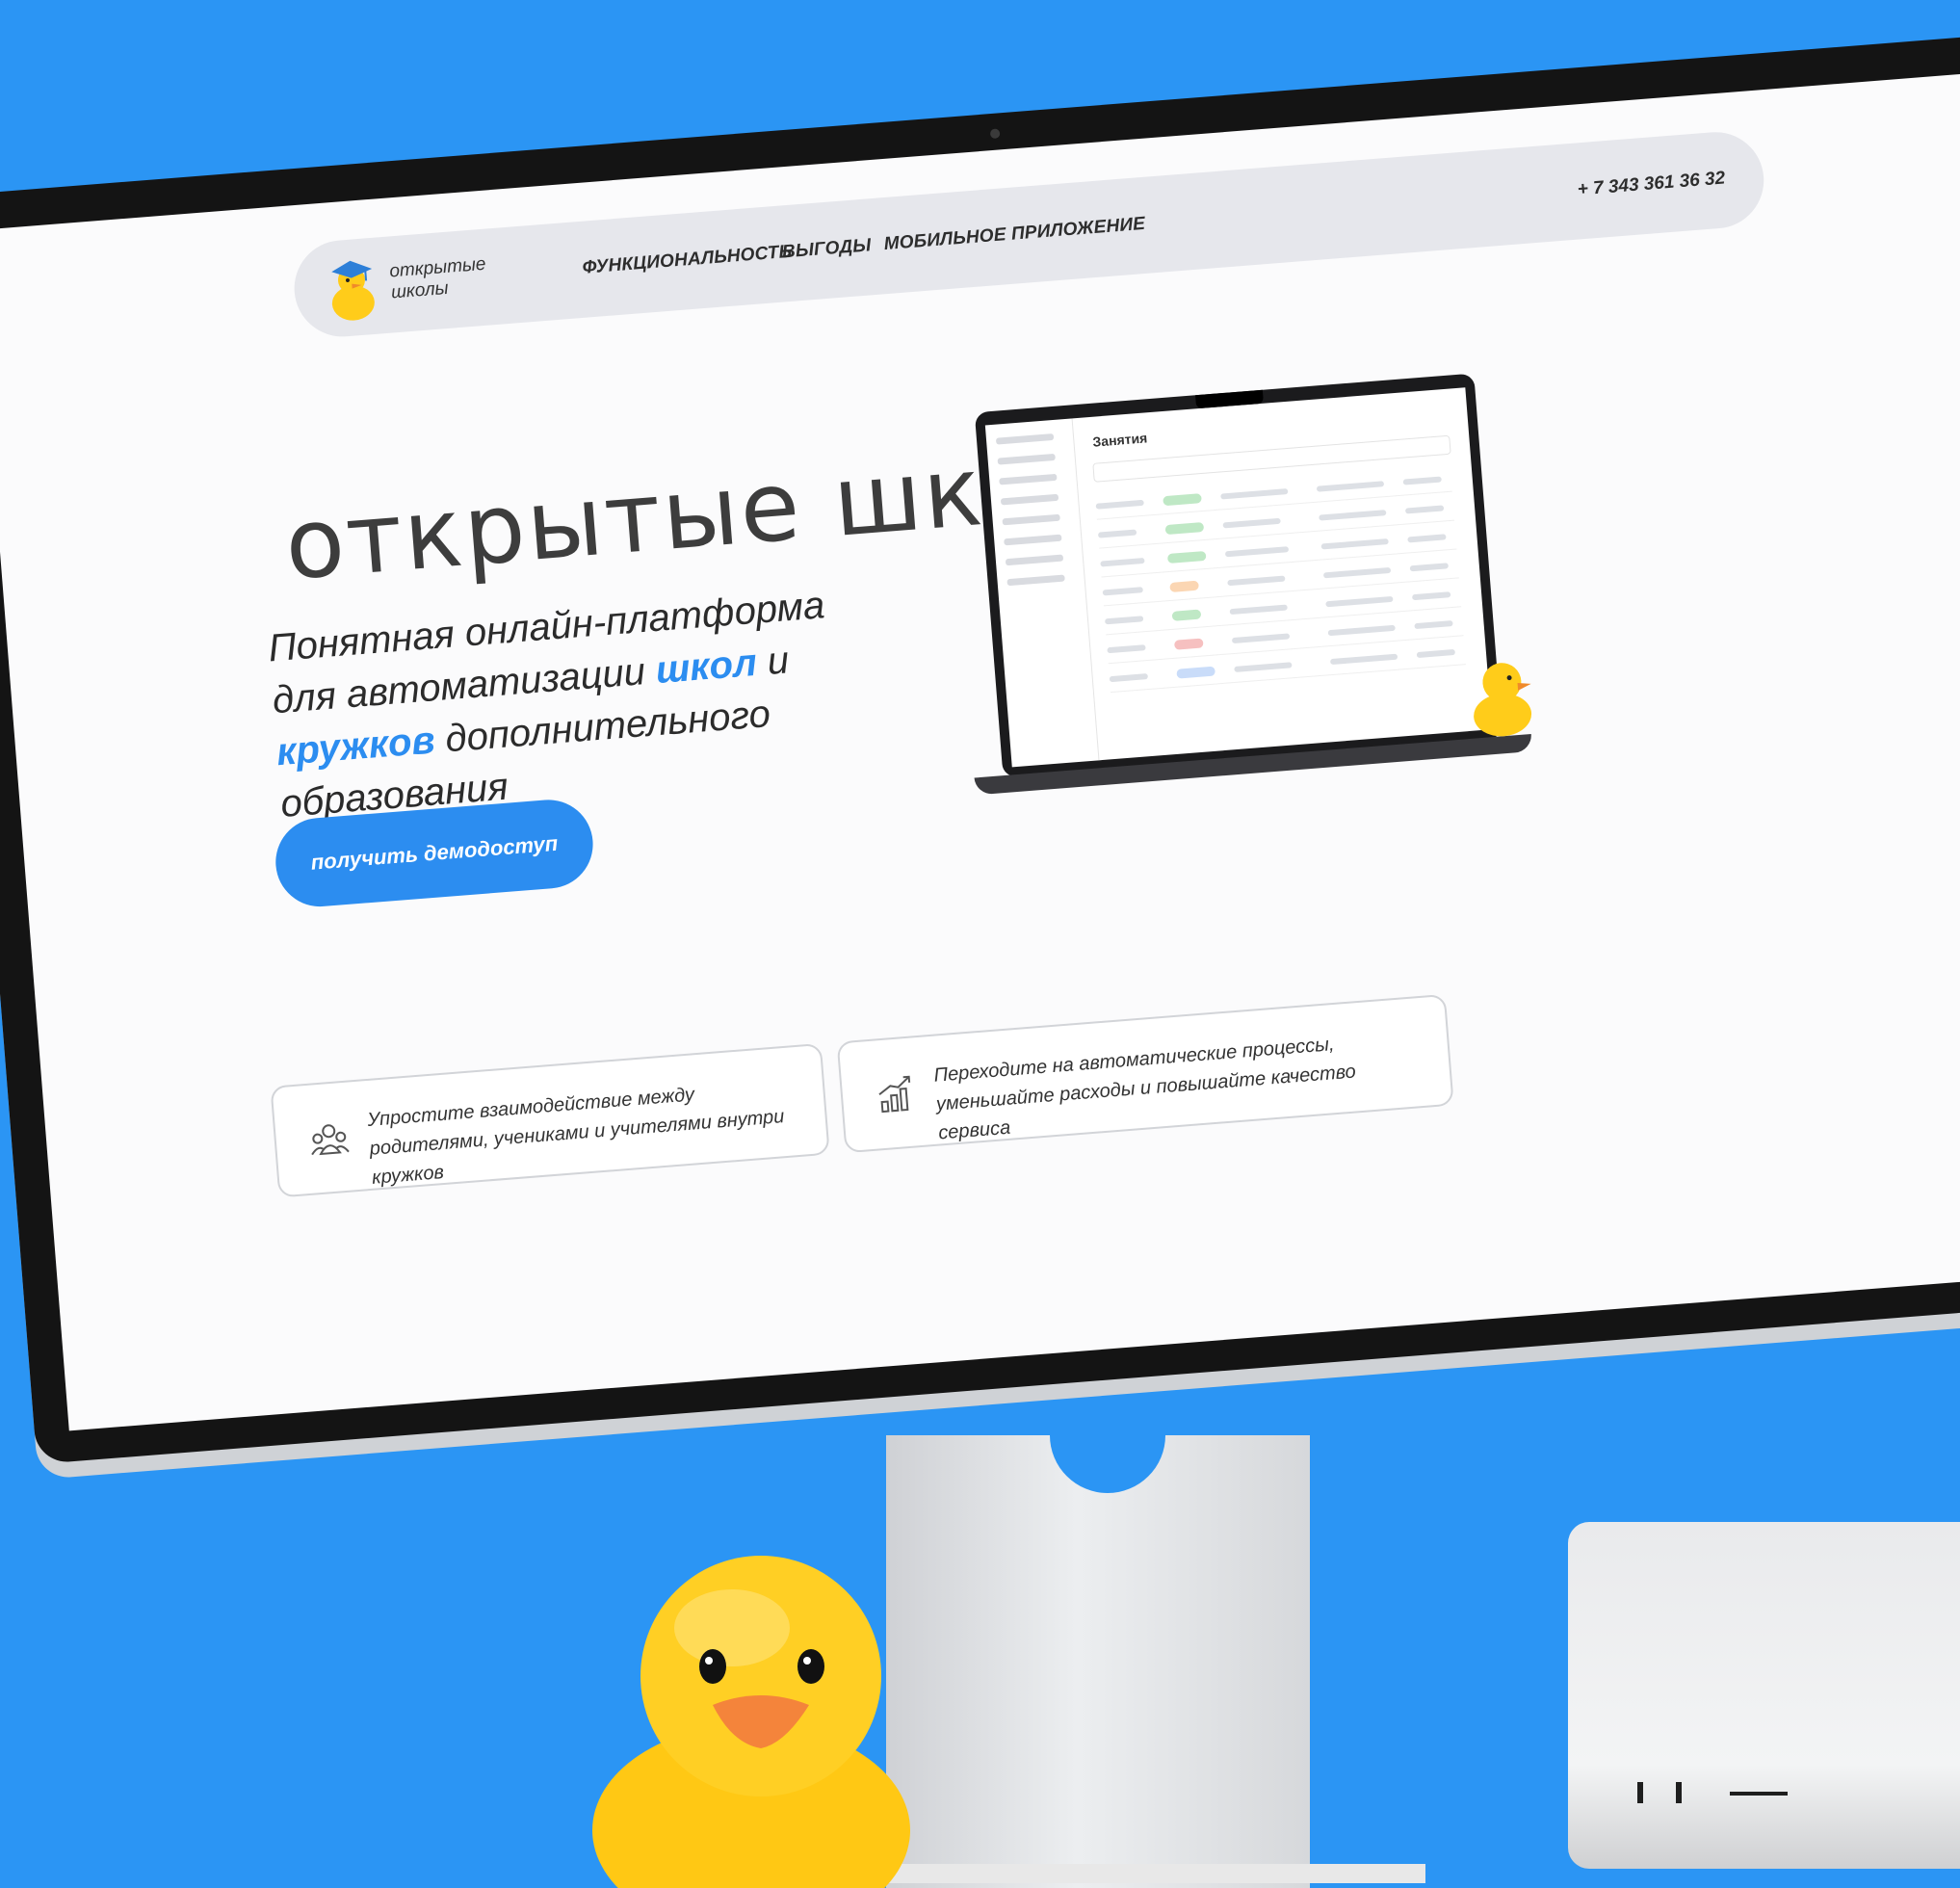  I want to click on mockup-title: Занятия, so click(1119, 440).